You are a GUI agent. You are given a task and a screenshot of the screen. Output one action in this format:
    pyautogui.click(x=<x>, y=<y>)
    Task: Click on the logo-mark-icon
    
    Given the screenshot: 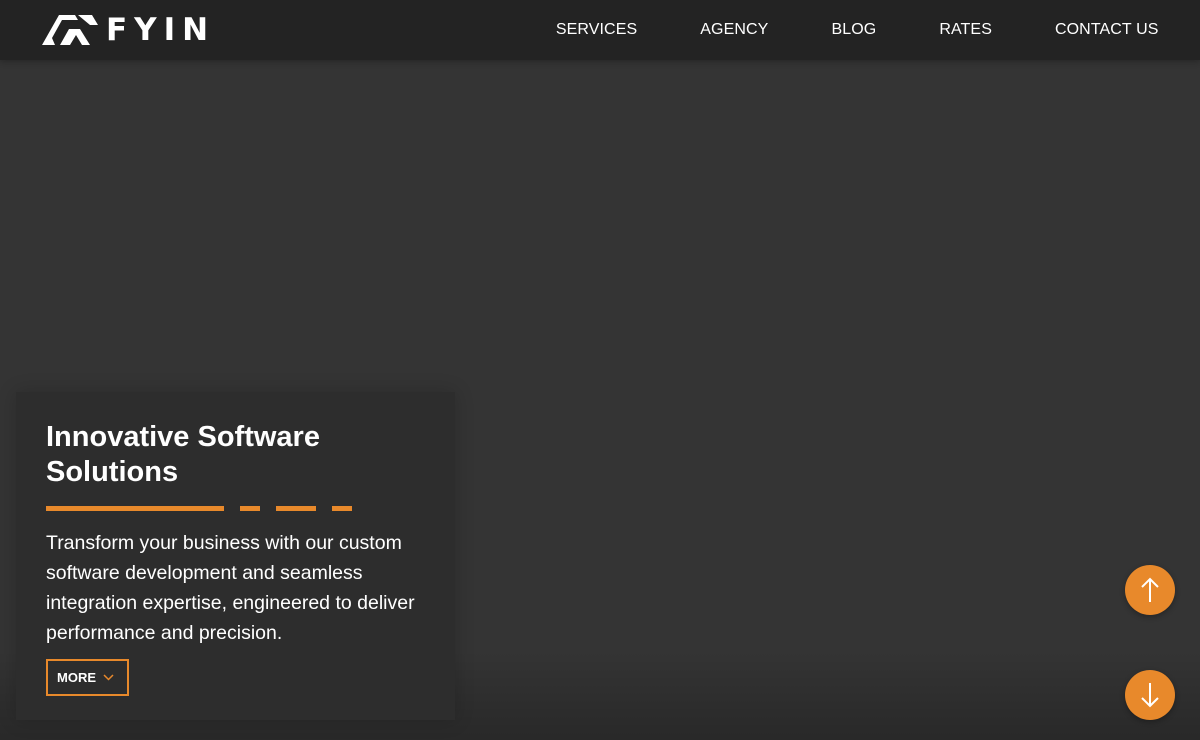 What is the action you would take?
    pyautogui.click(x=70, y=30)
    